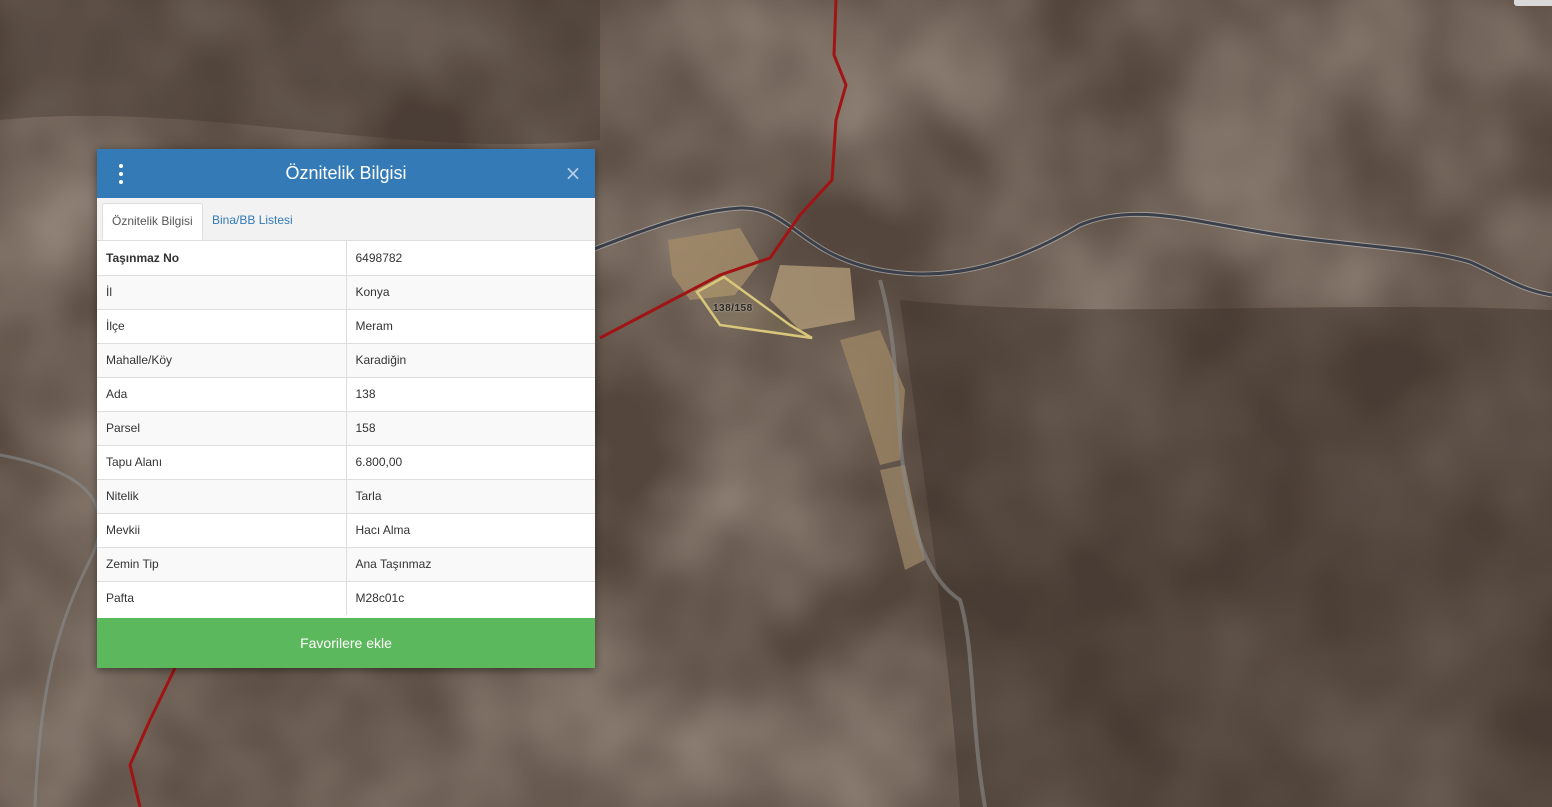 The height and width of the screenshot is (807, 1552). I want to click on tab-attribute-info: Öznitelik Bilgisi, so click(152, 221).